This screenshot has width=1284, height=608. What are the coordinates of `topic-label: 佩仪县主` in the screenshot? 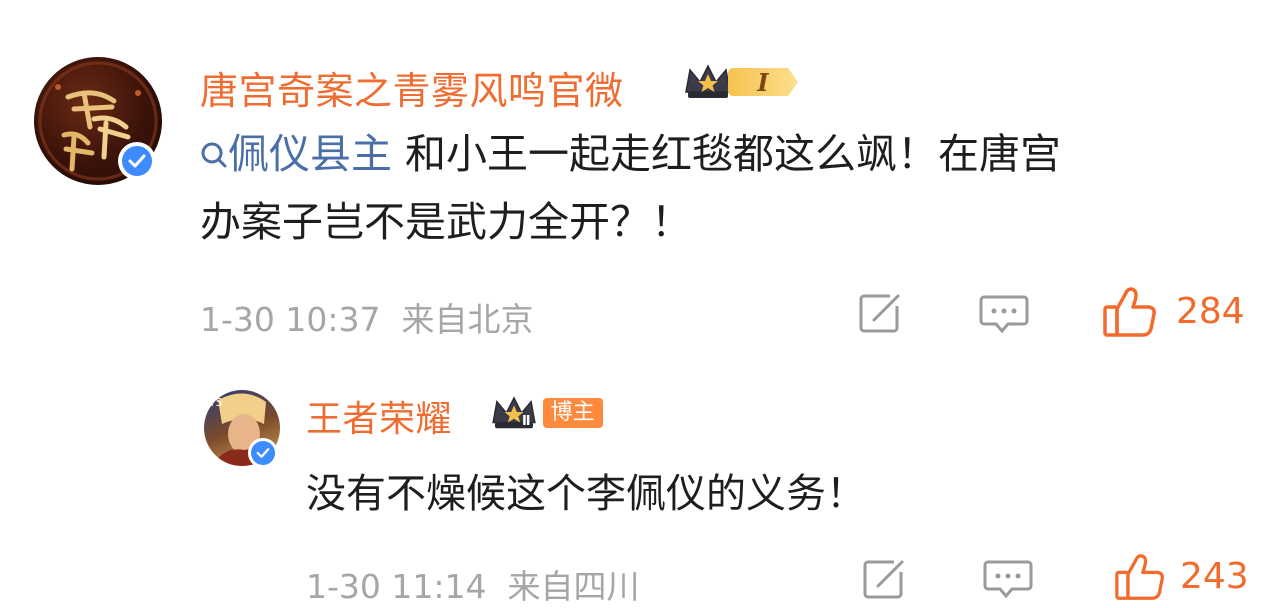 It's located at (310, 154).